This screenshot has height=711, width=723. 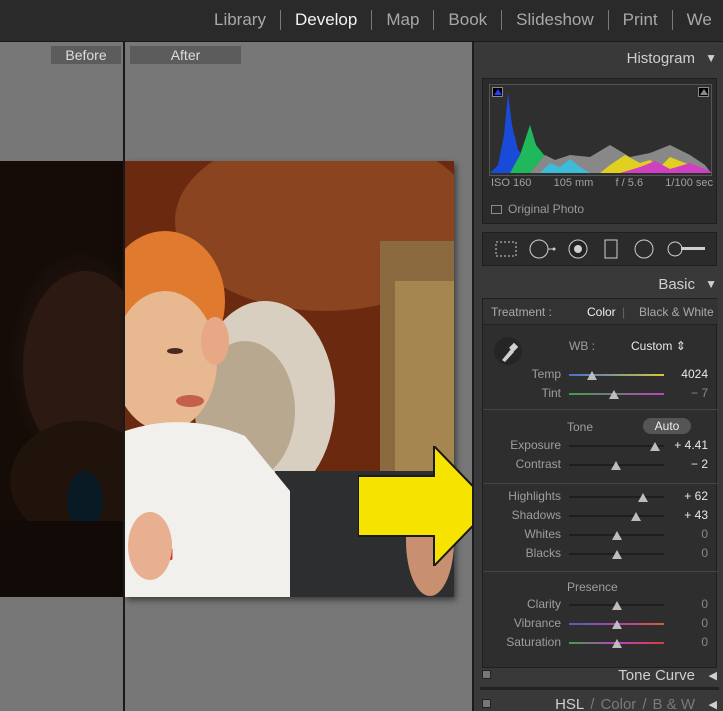 I want to click on hsl-tabs: HSL / Color / B & W, so click(x=625, y=703).